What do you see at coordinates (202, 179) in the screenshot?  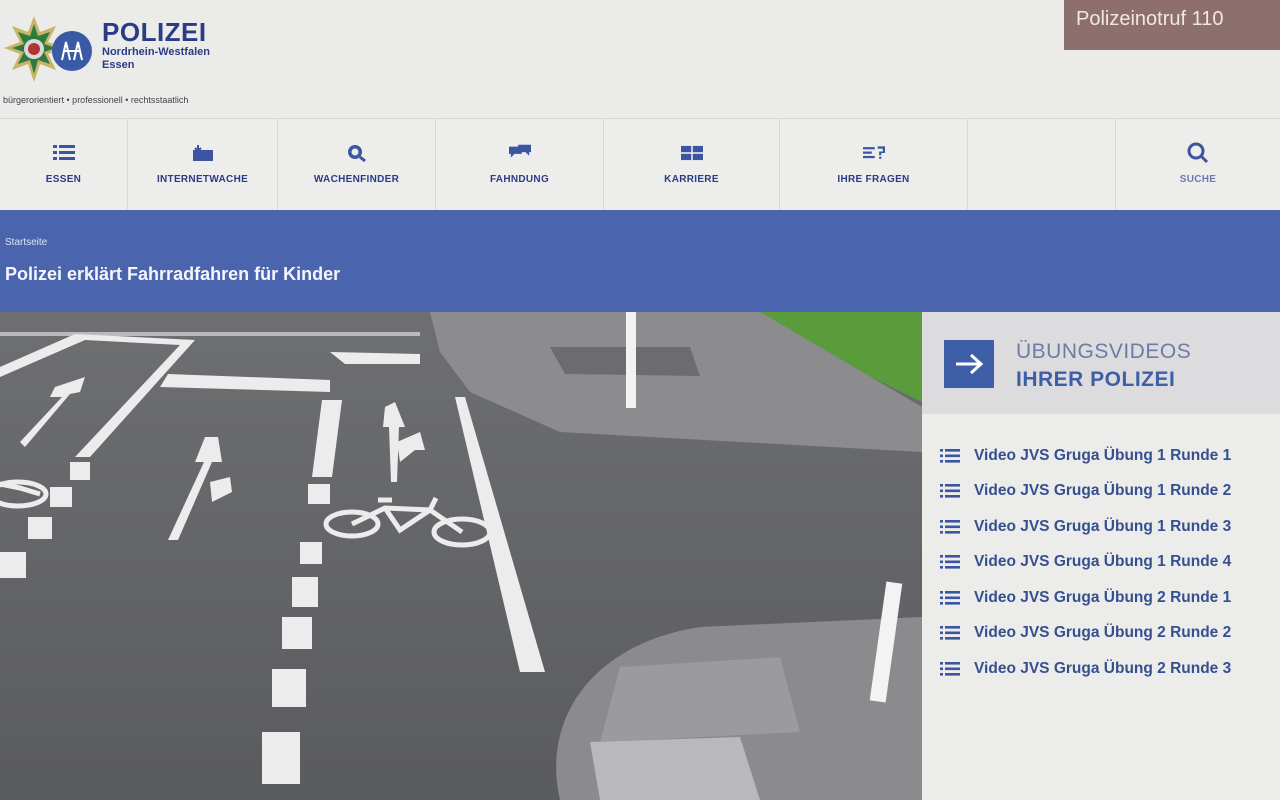 I see `nav-label: INTERNETWACHE` at bounding box center [202, 179].